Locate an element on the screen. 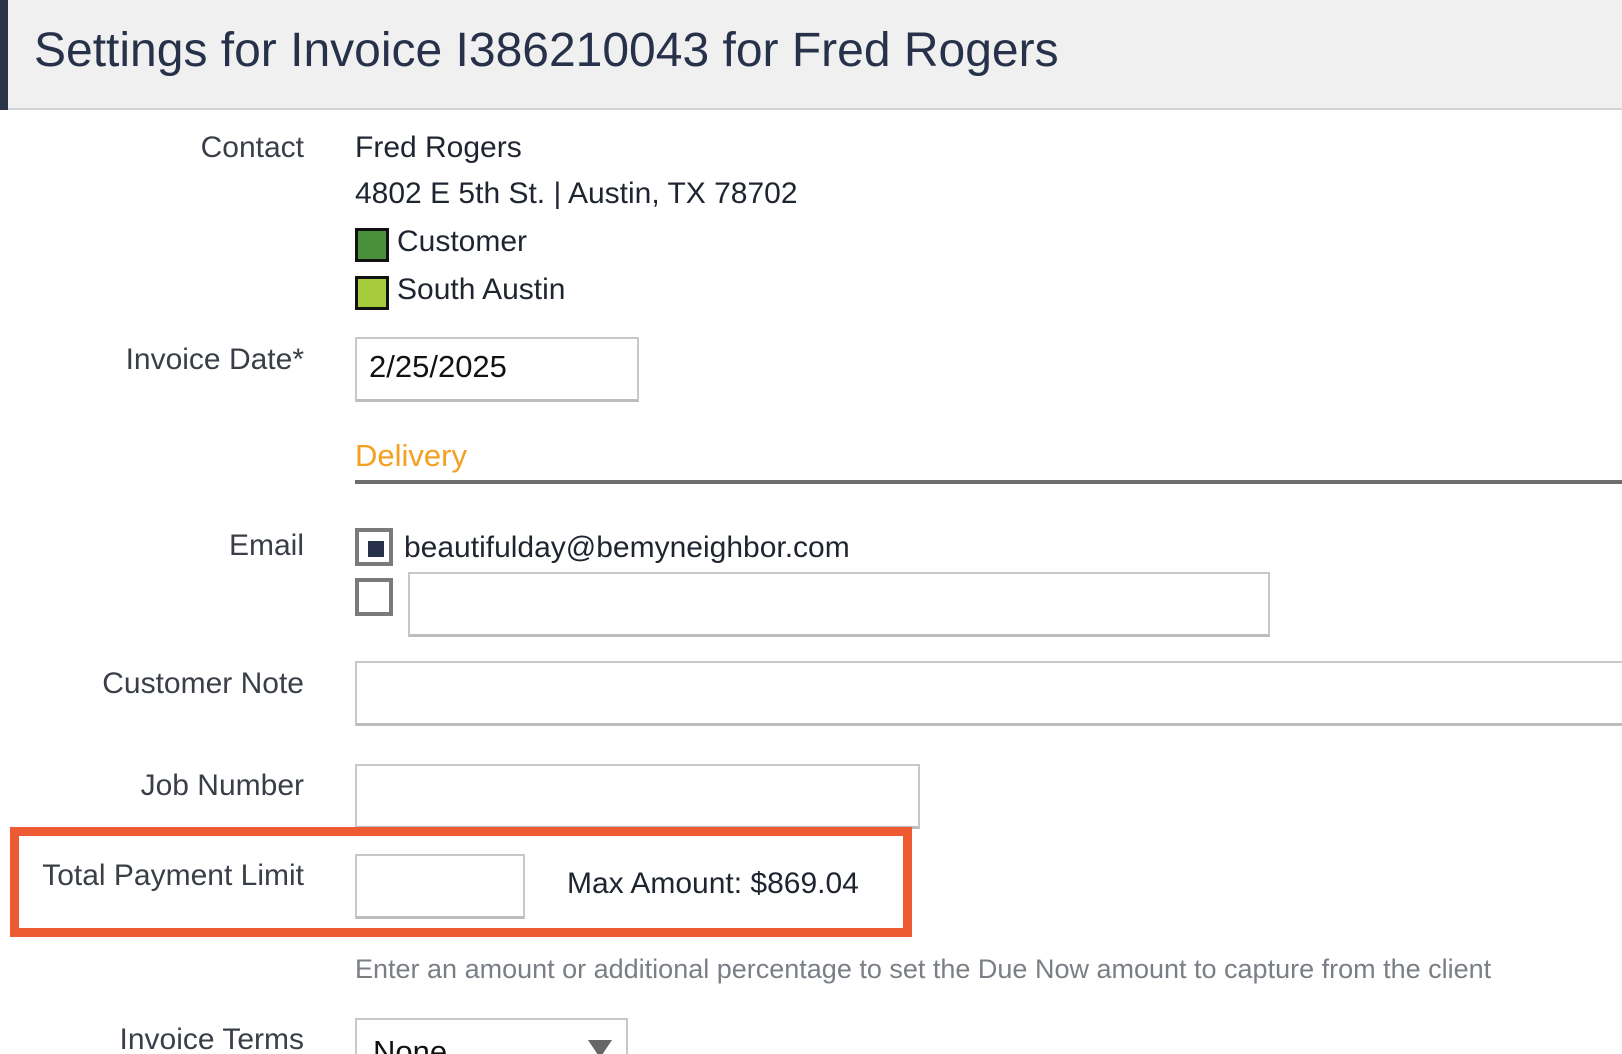 The height and width of the screenshot is (1054, 1622). customer-tag-label: Customer is located at coordinates (462, 241).